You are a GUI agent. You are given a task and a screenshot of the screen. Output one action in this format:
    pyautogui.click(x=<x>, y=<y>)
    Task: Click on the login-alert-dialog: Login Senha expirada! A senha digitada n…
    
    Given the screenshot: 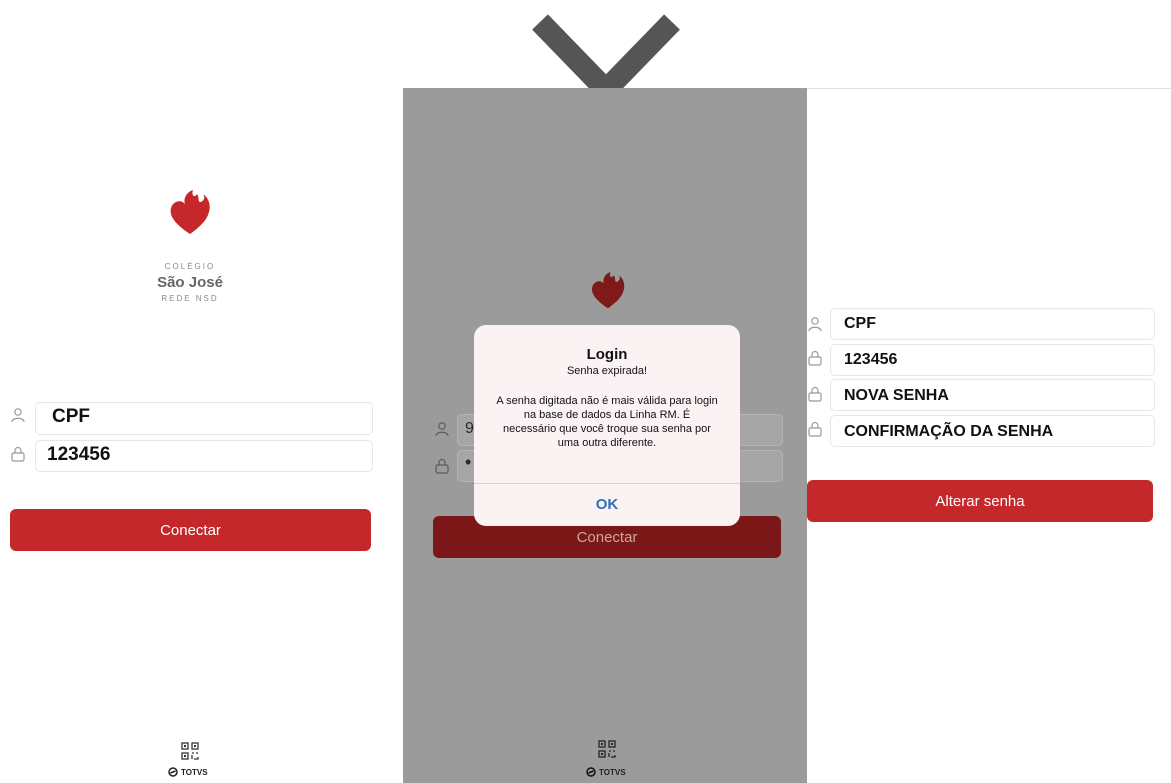 What is the action you would take?
    pyautogui.click(x=607, y=425)
    